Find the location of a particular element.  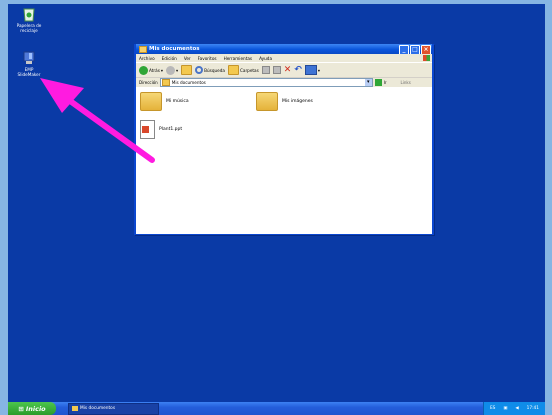

search-label: Búsqueda is located at coordinates (214, 70).